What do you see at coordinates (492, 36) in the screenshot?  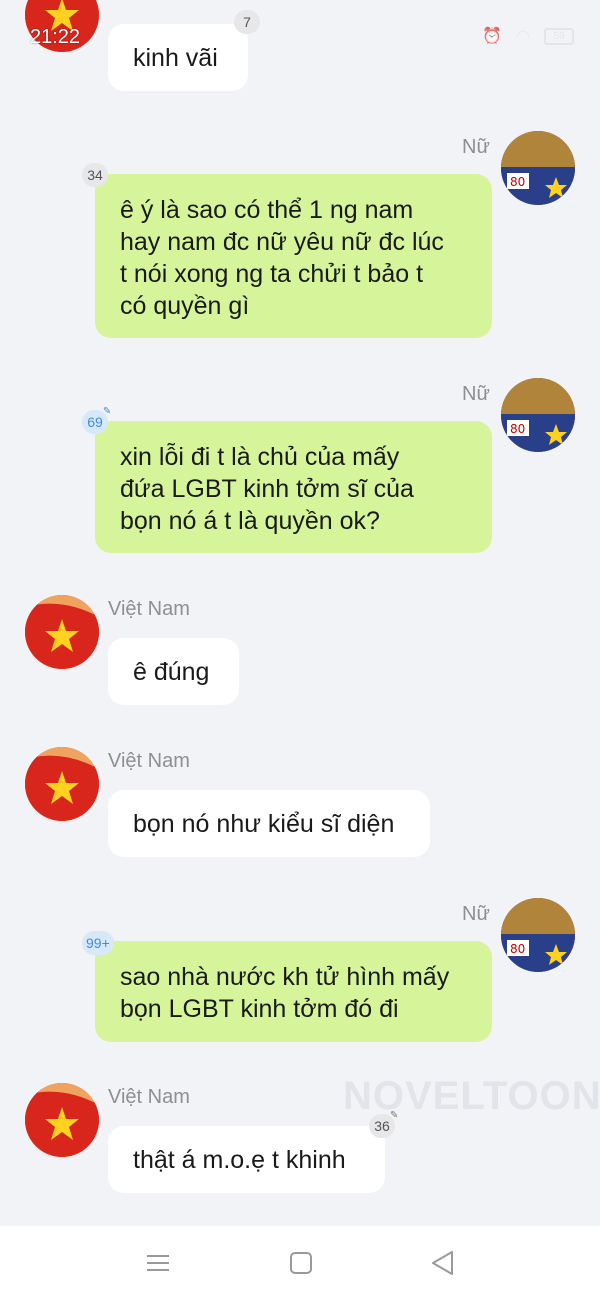 I see `alarm-icon: ⏰` at bounding box center [492, 36].